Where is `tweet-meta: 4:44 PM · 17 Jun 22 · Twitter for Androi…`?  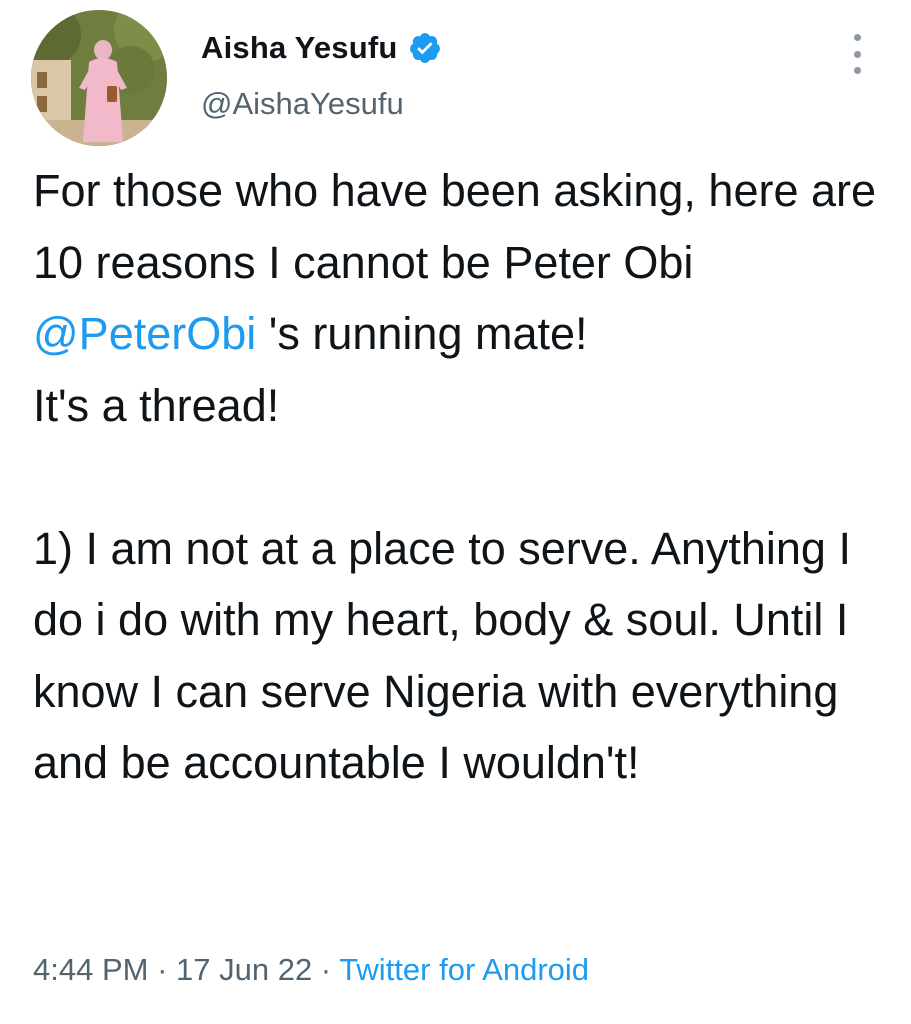
tweet-meta: 4:44 PM · 17 Jun 22 · Twitter for Androi… is located at coordinates (311, 970).